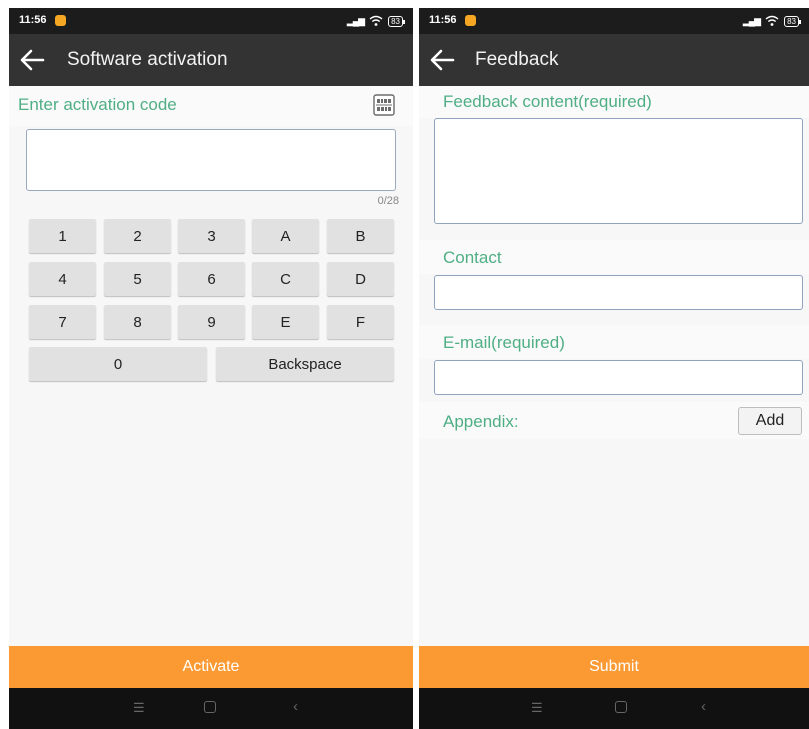  What do you see at coordinates (517, 59) in the screenshot?
I see `page-title: Feedback` at bounding box center [517, 59].